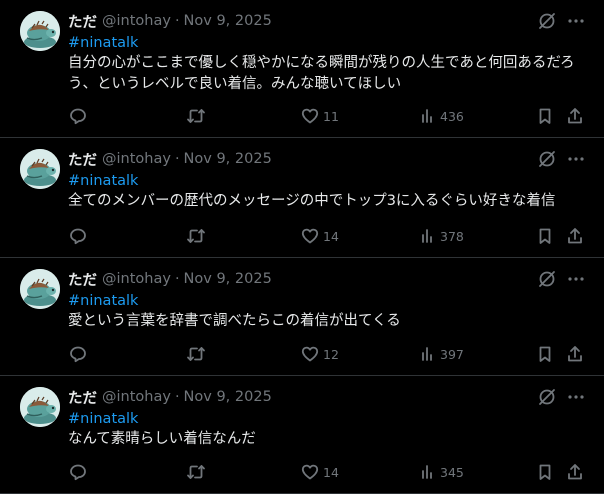  I want to click on like-count: 12, so click(331, 354).